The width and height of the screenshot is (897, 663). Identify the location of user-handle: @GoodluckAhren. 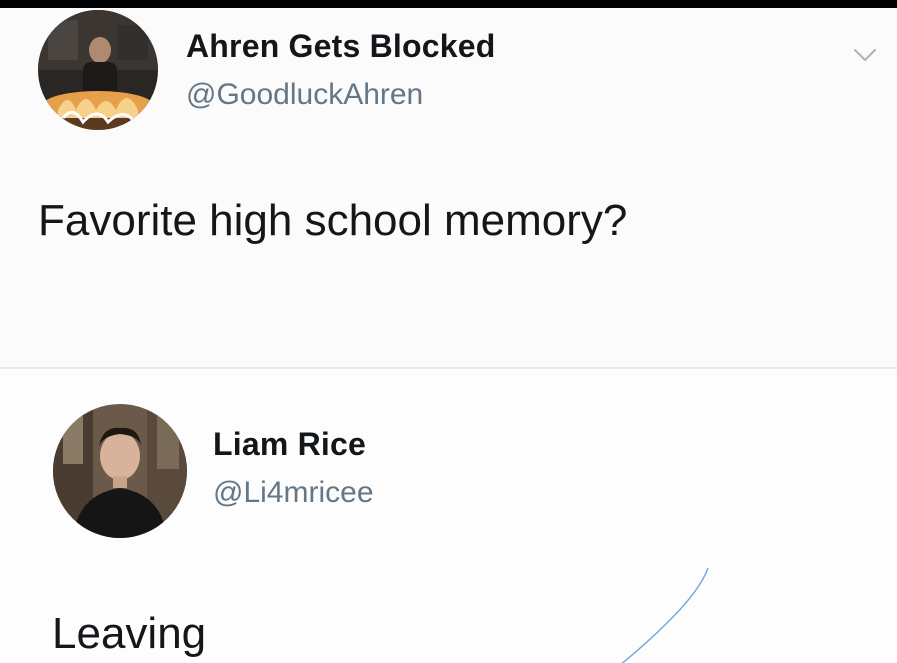
(304, 95).